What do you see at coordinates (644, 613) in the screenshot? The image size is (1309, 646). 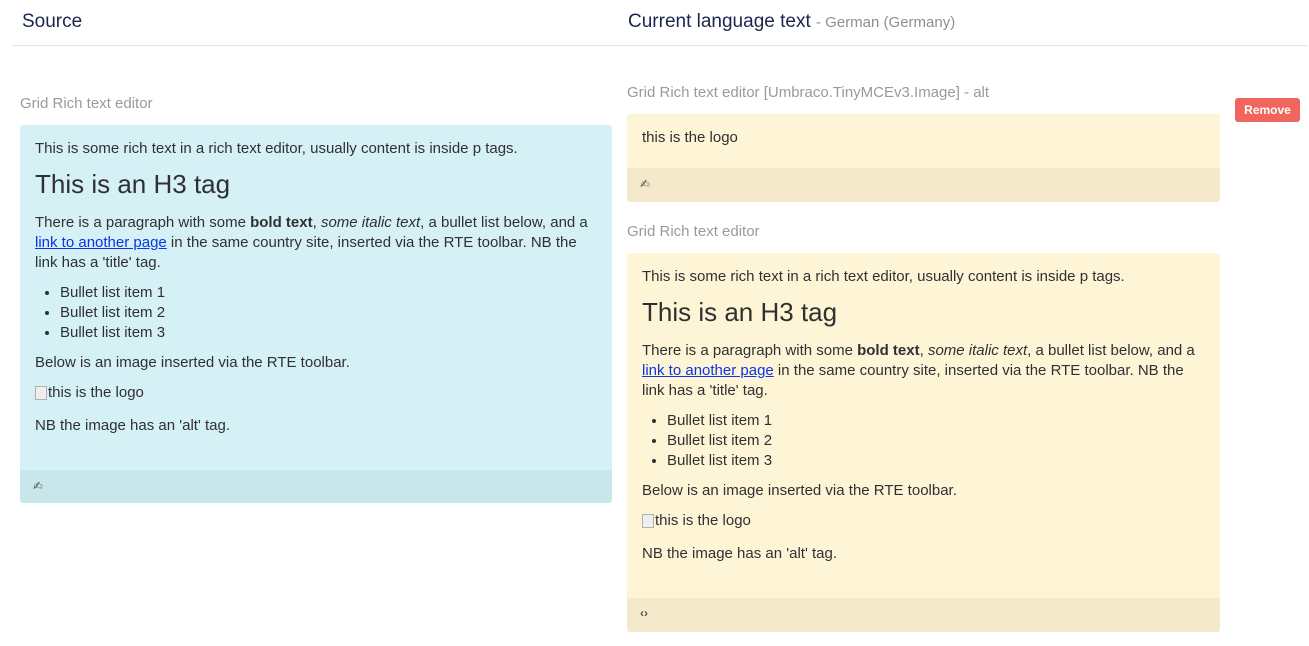 I see `code-icon: ‹›` at bounding box center [644, 613].